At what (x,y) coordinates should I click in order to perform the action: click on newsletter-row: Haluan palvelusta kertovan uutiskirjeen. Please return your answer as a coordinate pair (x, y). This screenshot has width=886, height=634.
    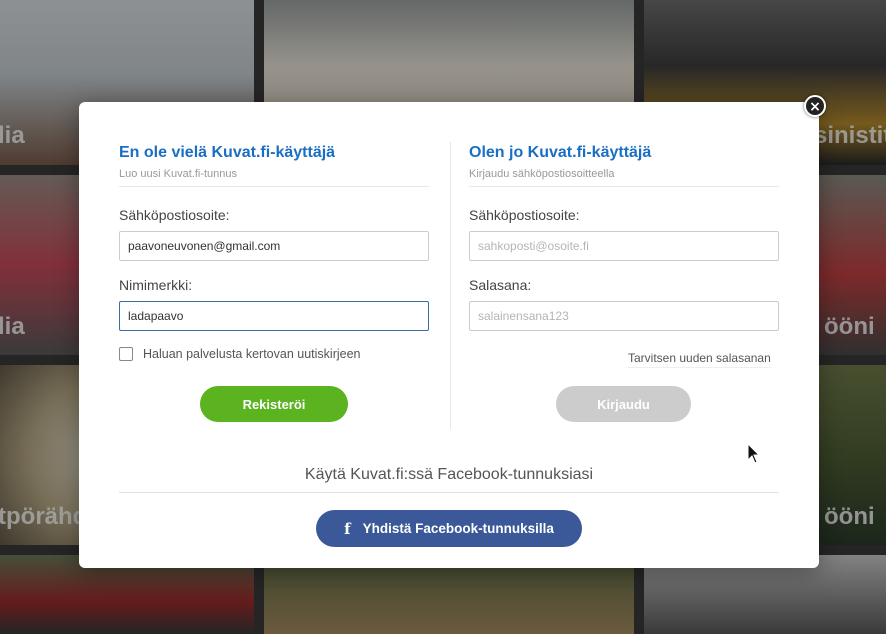
    Looking at the image, I should click on (274, 354).